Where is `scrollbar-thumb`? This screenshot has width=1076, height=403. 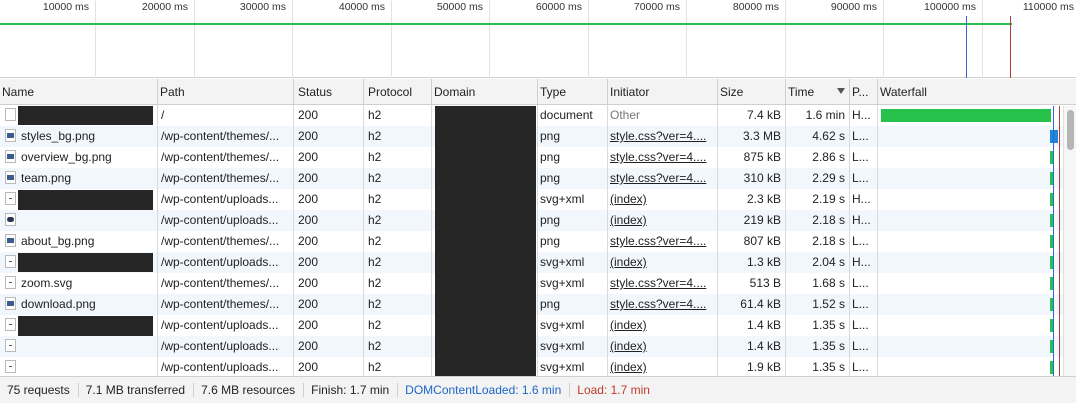
scrollbar-thumb is located at coordinates (1070, 130).